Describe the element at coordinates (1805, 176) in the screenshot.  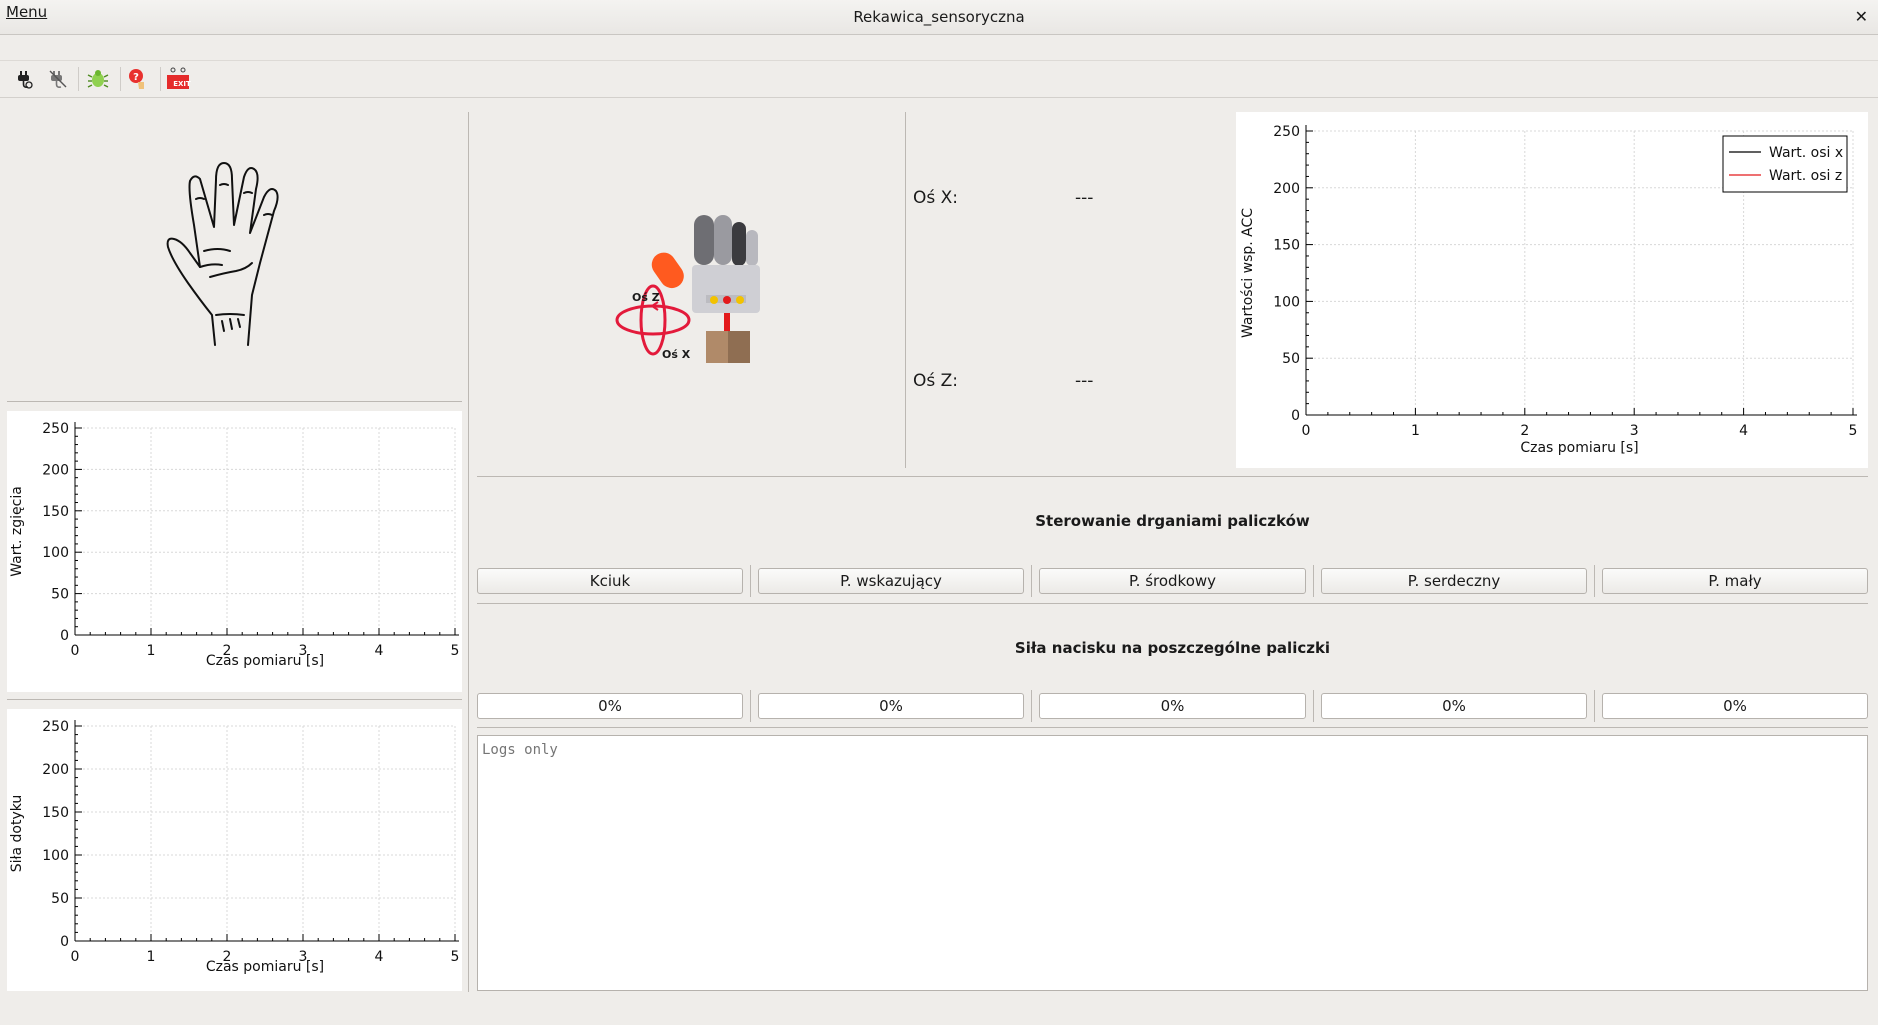
I see `legend-label: Wart. osi z` at that location.